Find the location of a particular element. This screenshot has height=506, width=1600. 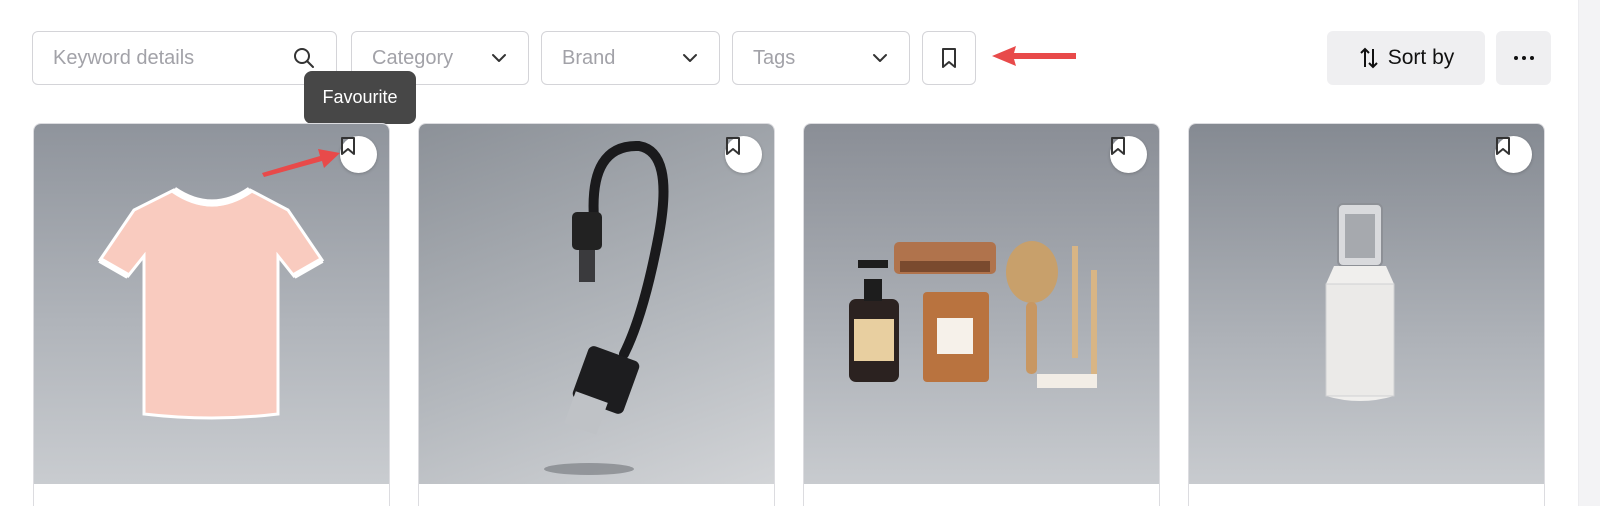

search-icon is located at coordinates (304, 58).